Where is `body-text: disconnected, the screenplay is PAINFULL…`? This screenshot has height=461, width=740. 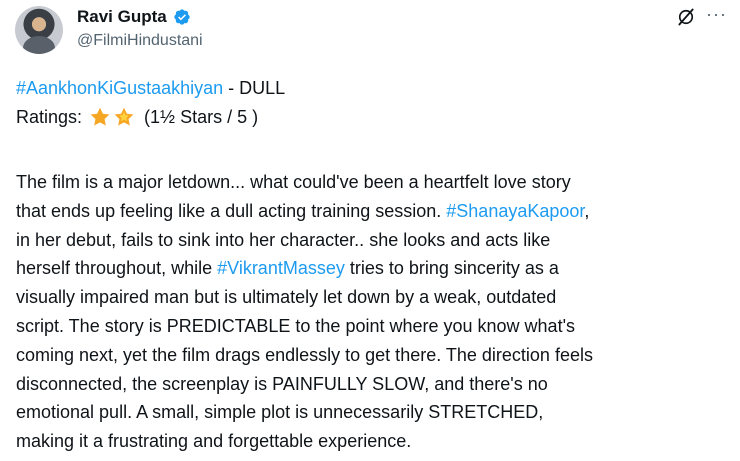
body-text: disconnected, the screenplay is PAINFULL… is located at coordinates (282, 383).